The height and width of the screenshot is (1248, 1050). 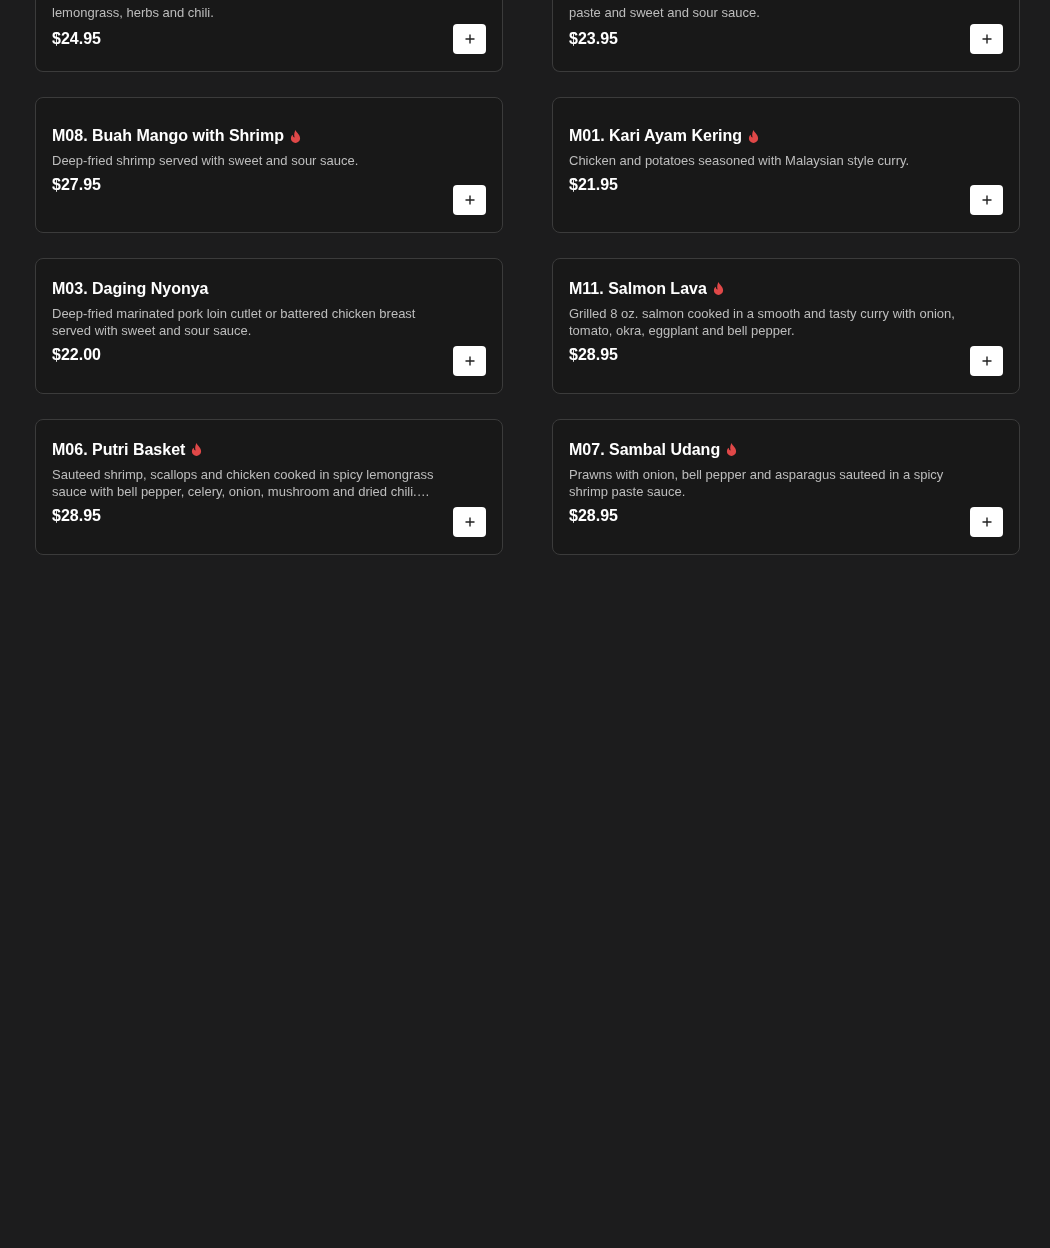 I want to click on dish-price: $23.95, so click(x=594, y=39).